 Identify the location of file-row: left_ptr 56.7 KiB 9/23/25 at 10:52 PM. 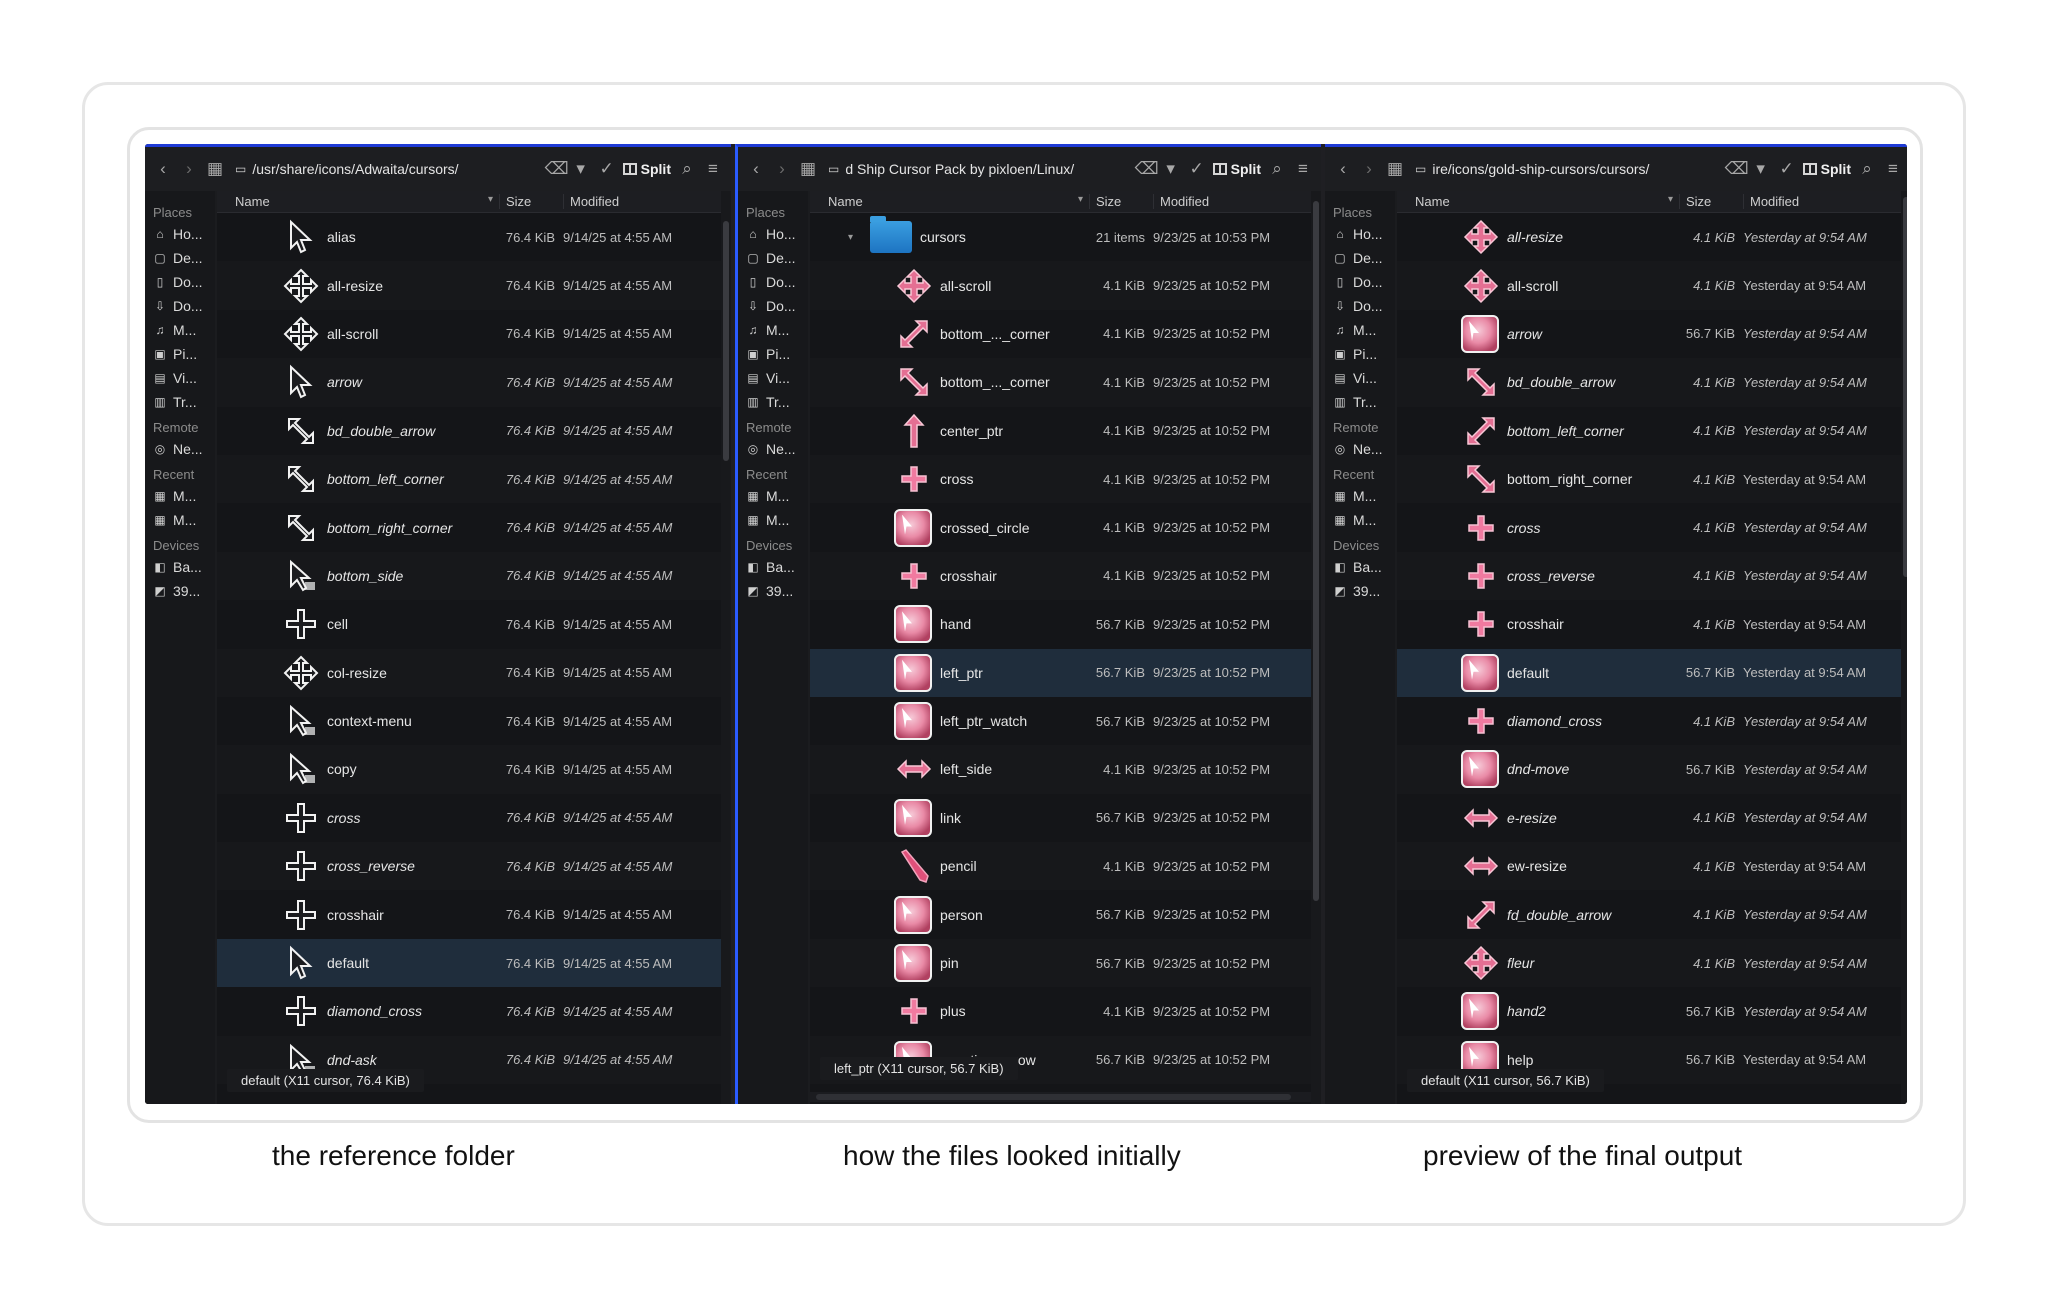
(1060, 672).